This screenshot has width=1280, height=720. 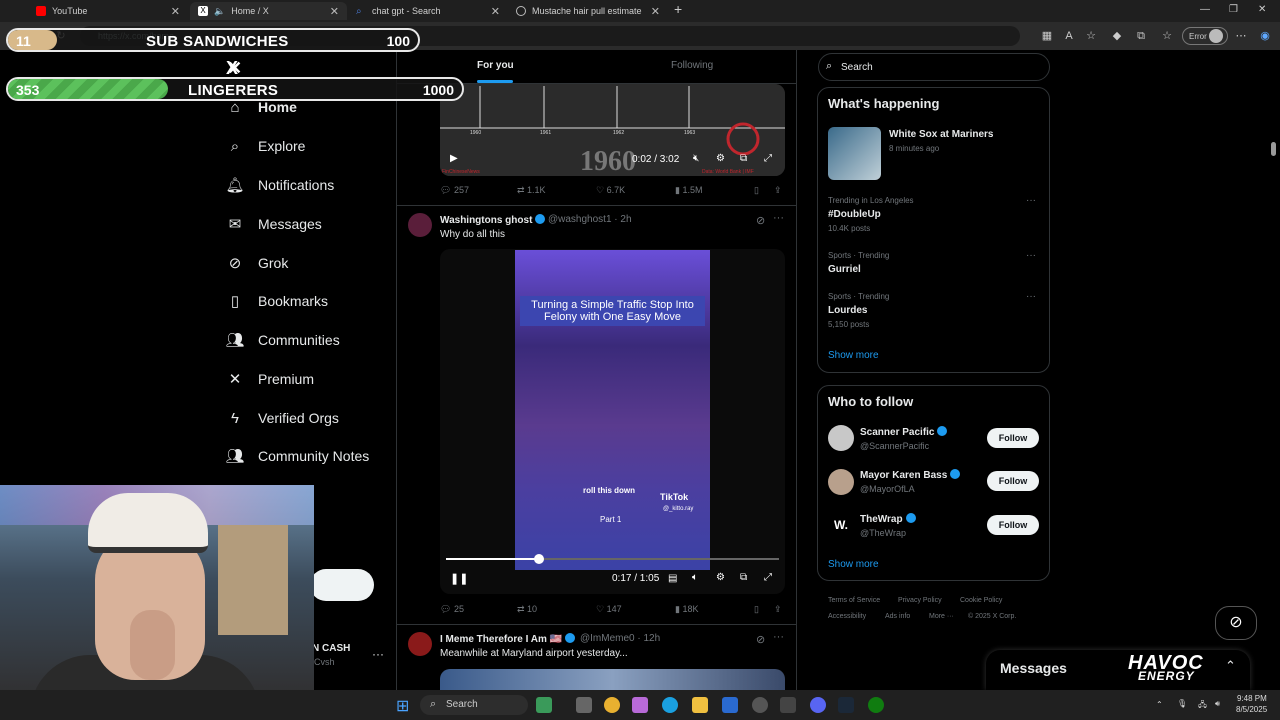 What do you see at coordinates (889, 519) in the screenshot?
I see `follow-name: TheWrap` at bounding box center [889, 519].